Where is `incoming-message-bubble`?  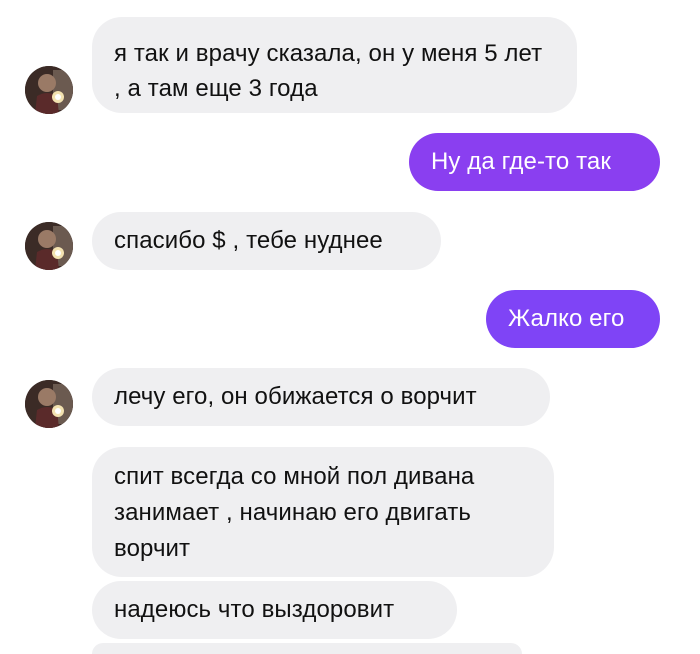
incoming-message-bubble is located at coordinates (307, 648).